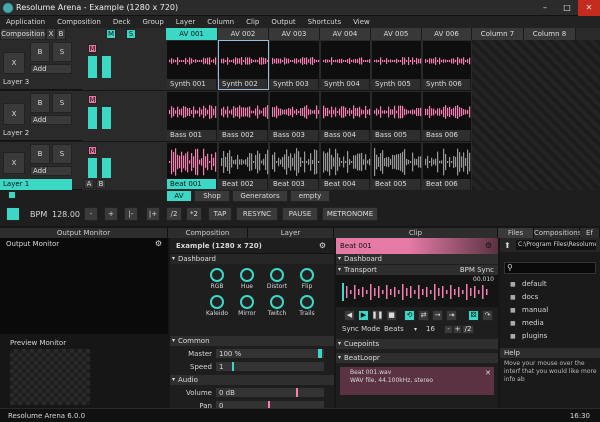  Describe the element at coordinates (13, 214) in the screenshot. I see `crossfader-icon` at that location.